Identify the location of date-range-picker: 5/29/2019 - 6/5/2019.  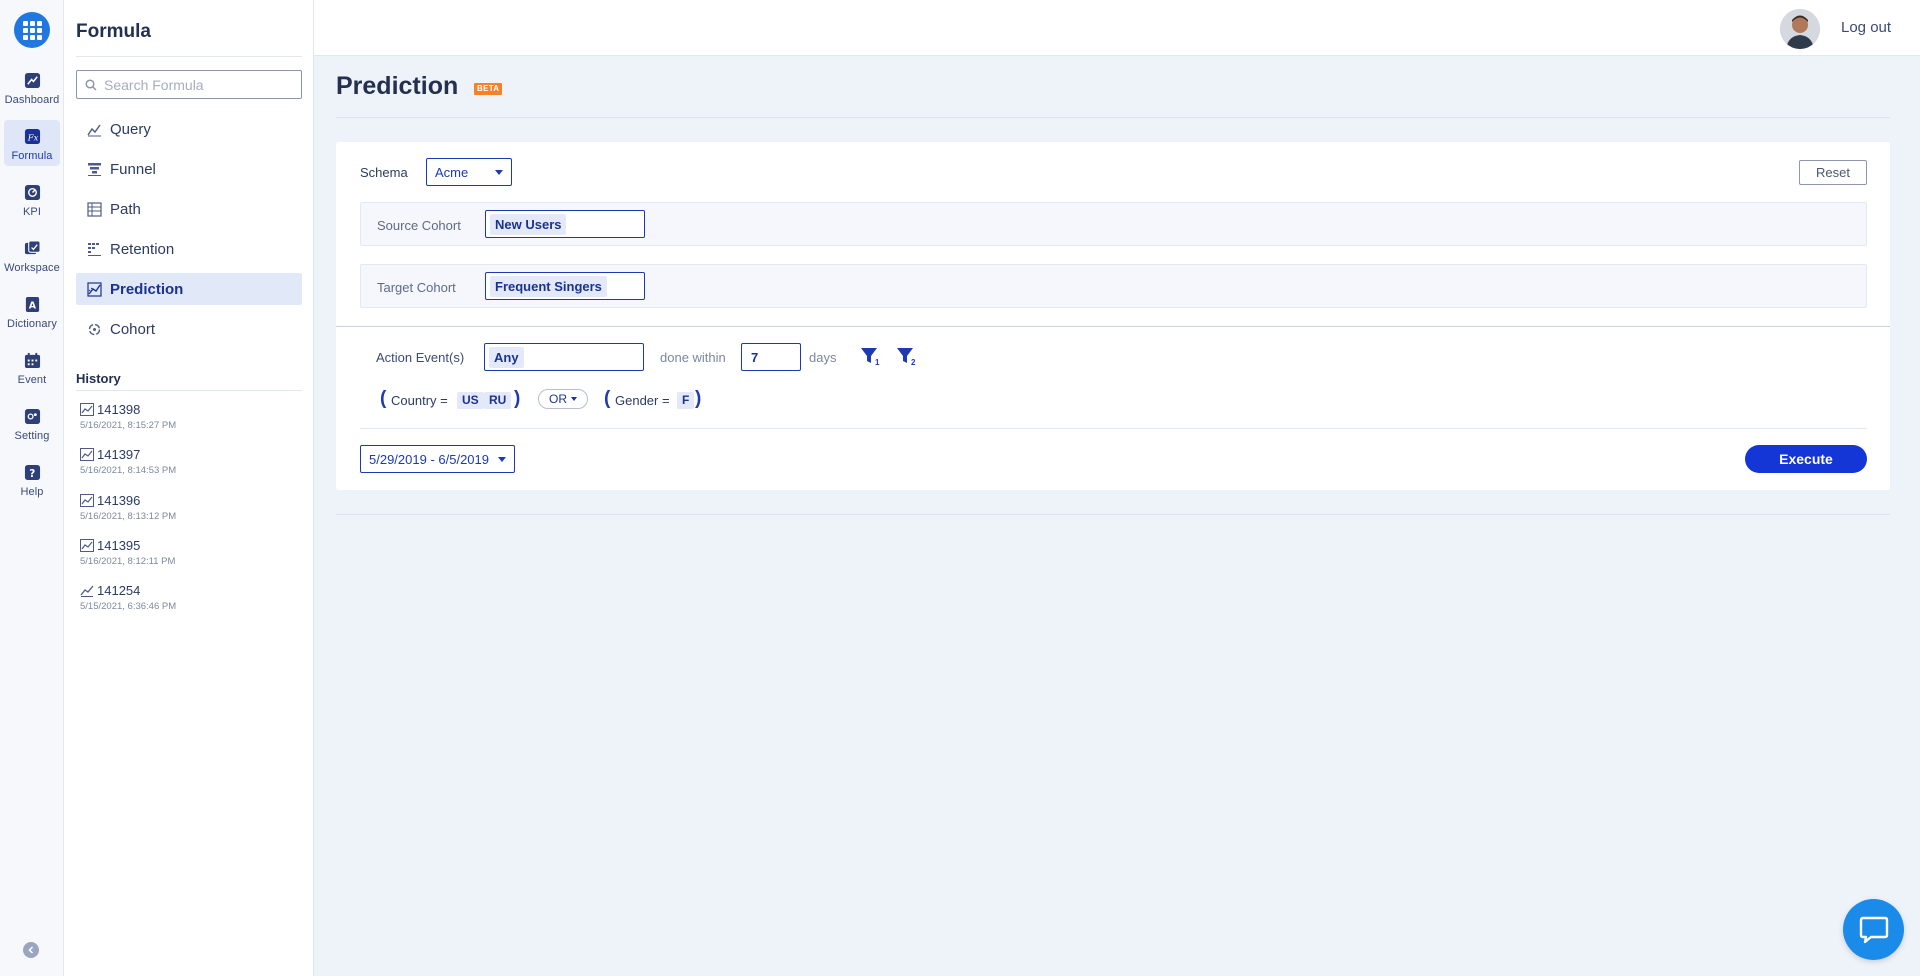
(437, 459).